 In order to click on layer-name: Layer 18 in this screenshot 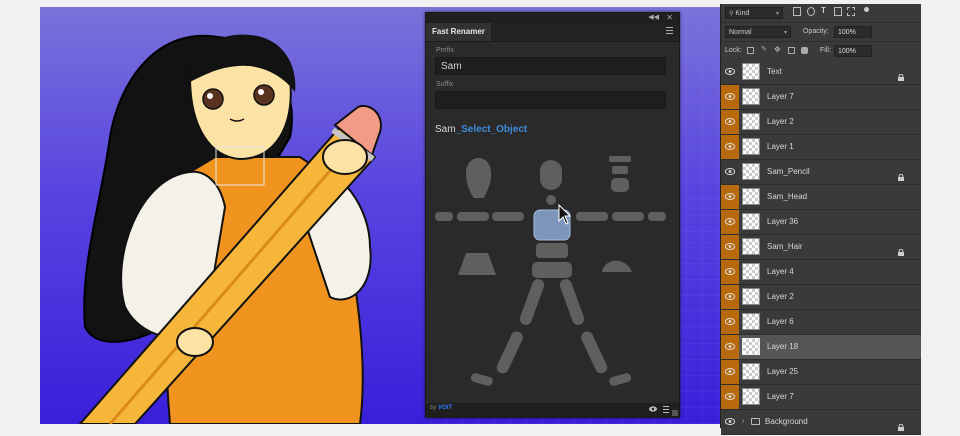, I will do `click(783, 346)`.